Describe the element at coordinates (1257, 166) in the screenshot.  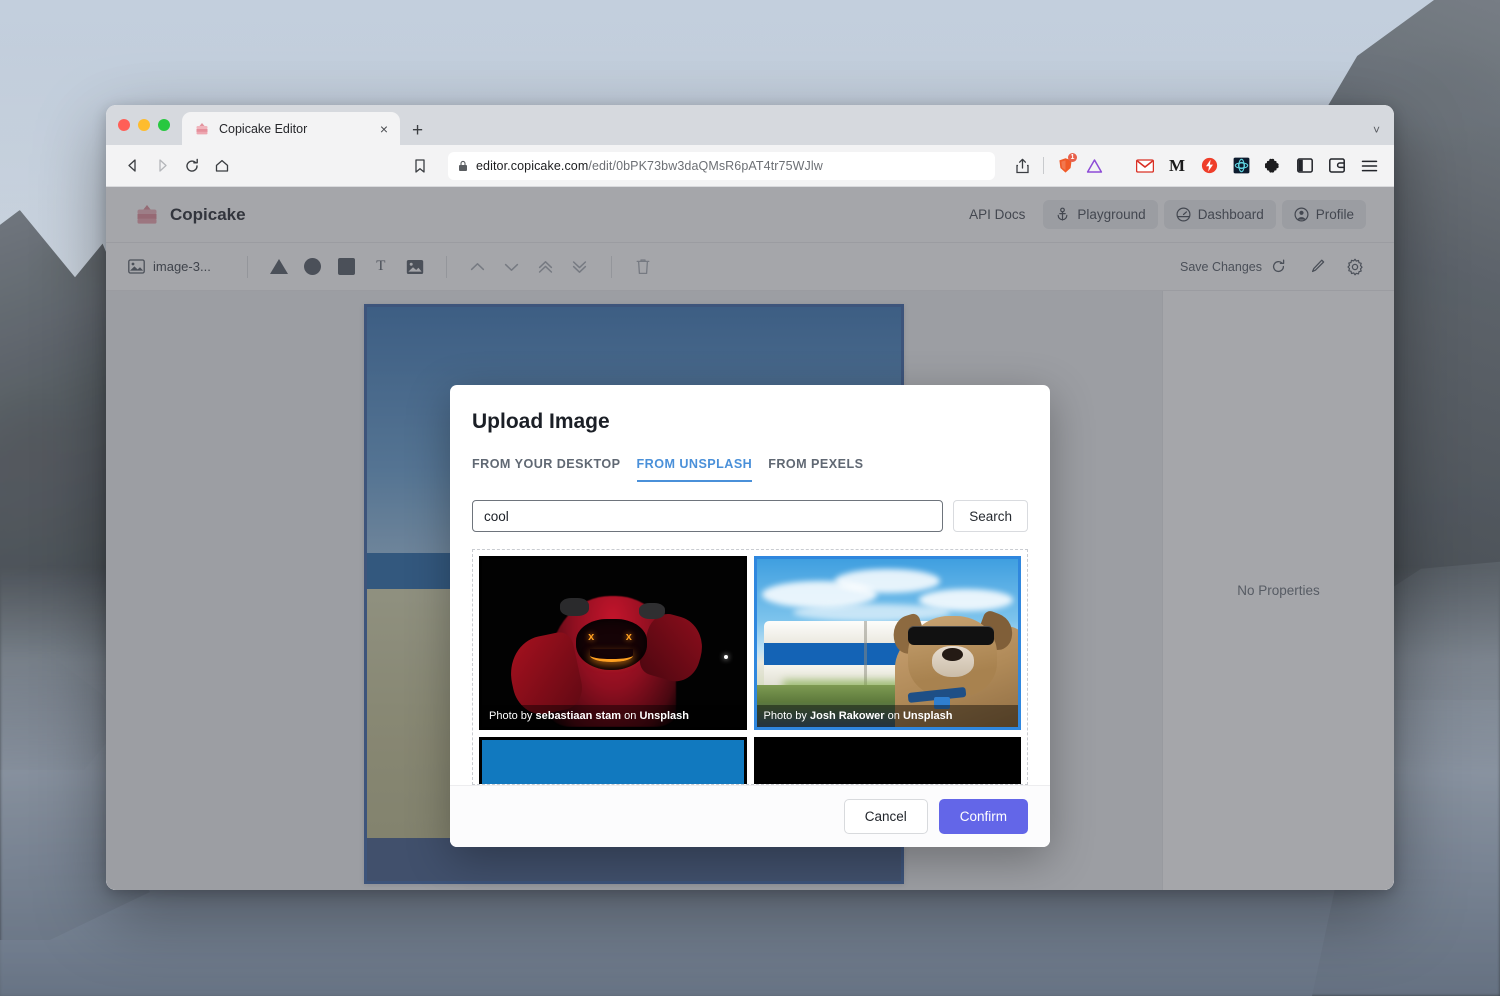
I see `browser-extensions-group: M` at that location.